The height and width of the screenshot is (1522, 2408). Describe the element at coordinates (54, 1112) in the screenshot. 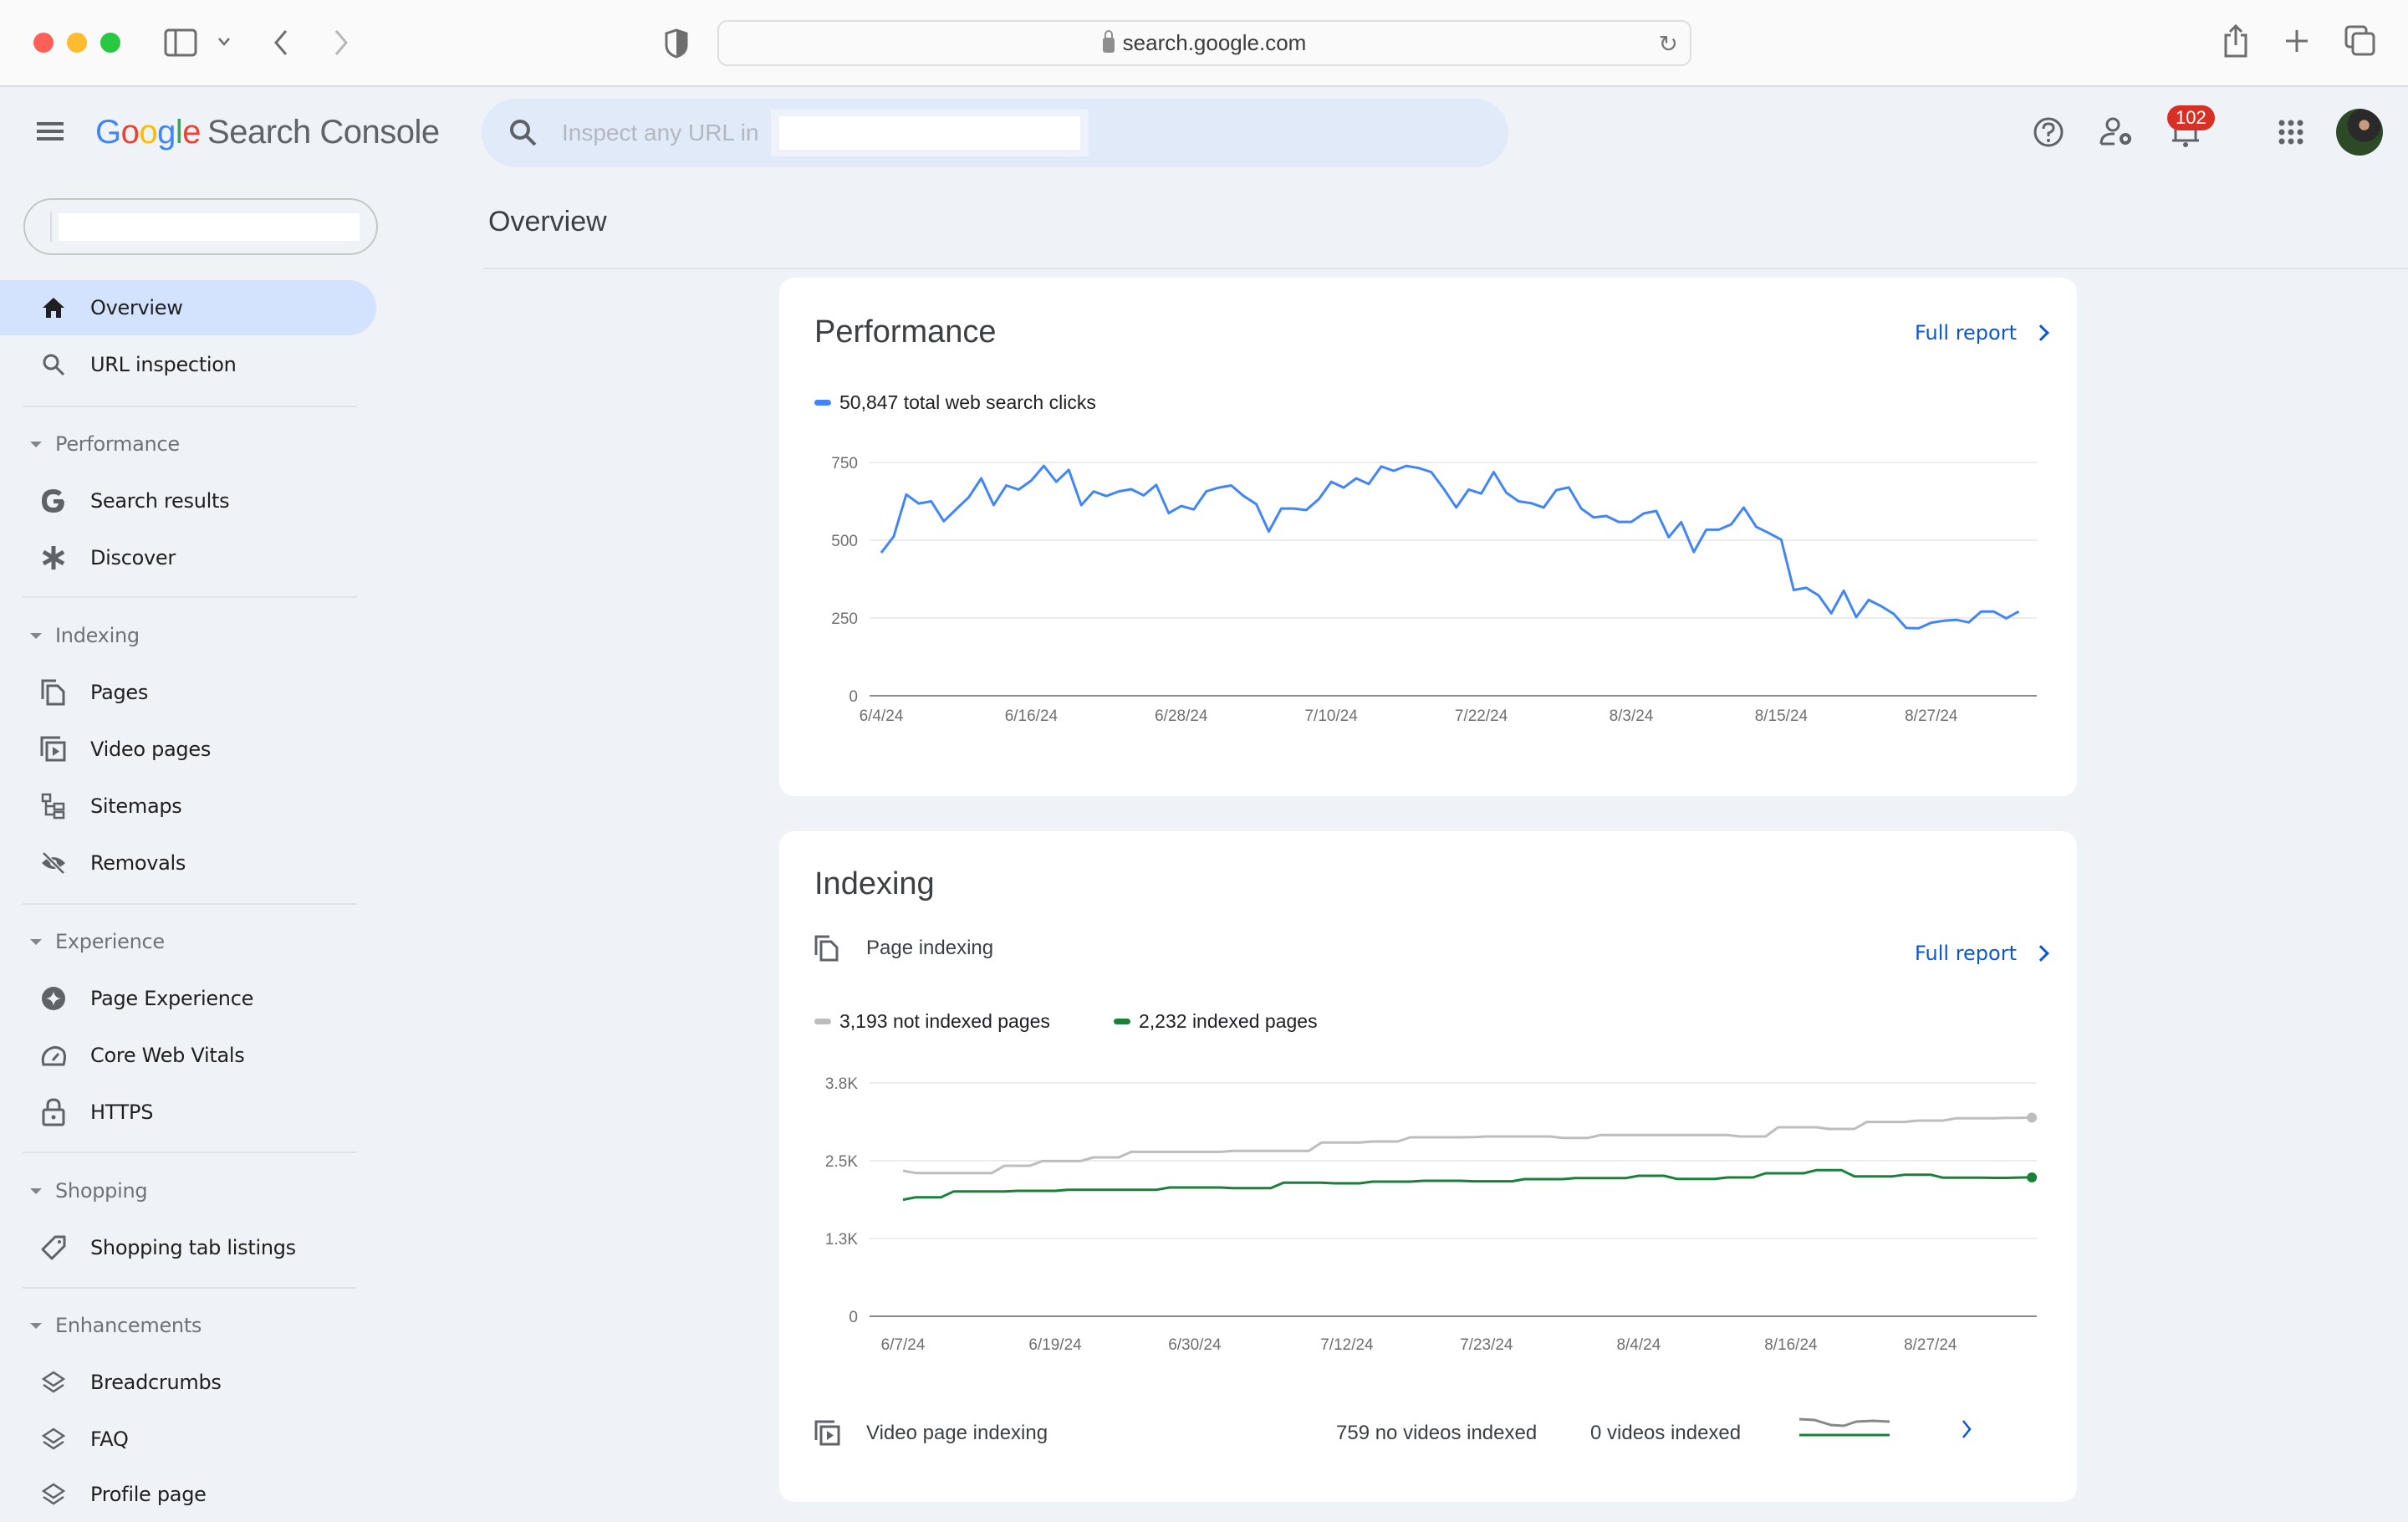

I see `lock-icon` at that location.